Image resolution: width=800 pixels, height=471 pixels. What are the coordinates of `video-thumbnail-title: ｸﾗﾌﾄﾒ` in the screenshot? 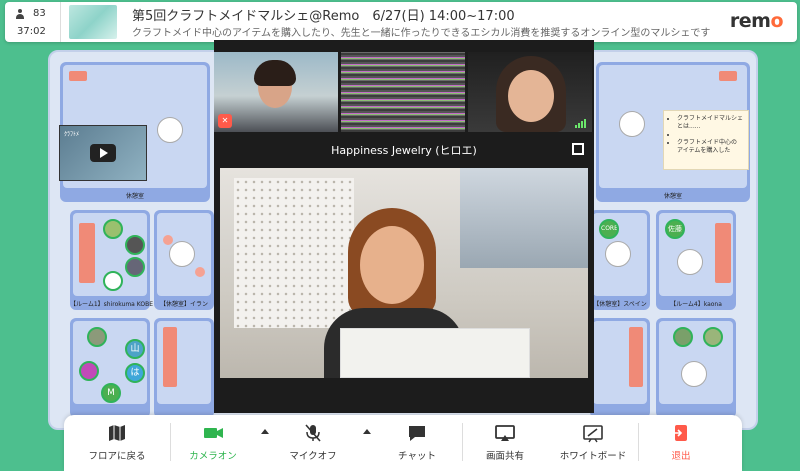 It's located at (72, 134).